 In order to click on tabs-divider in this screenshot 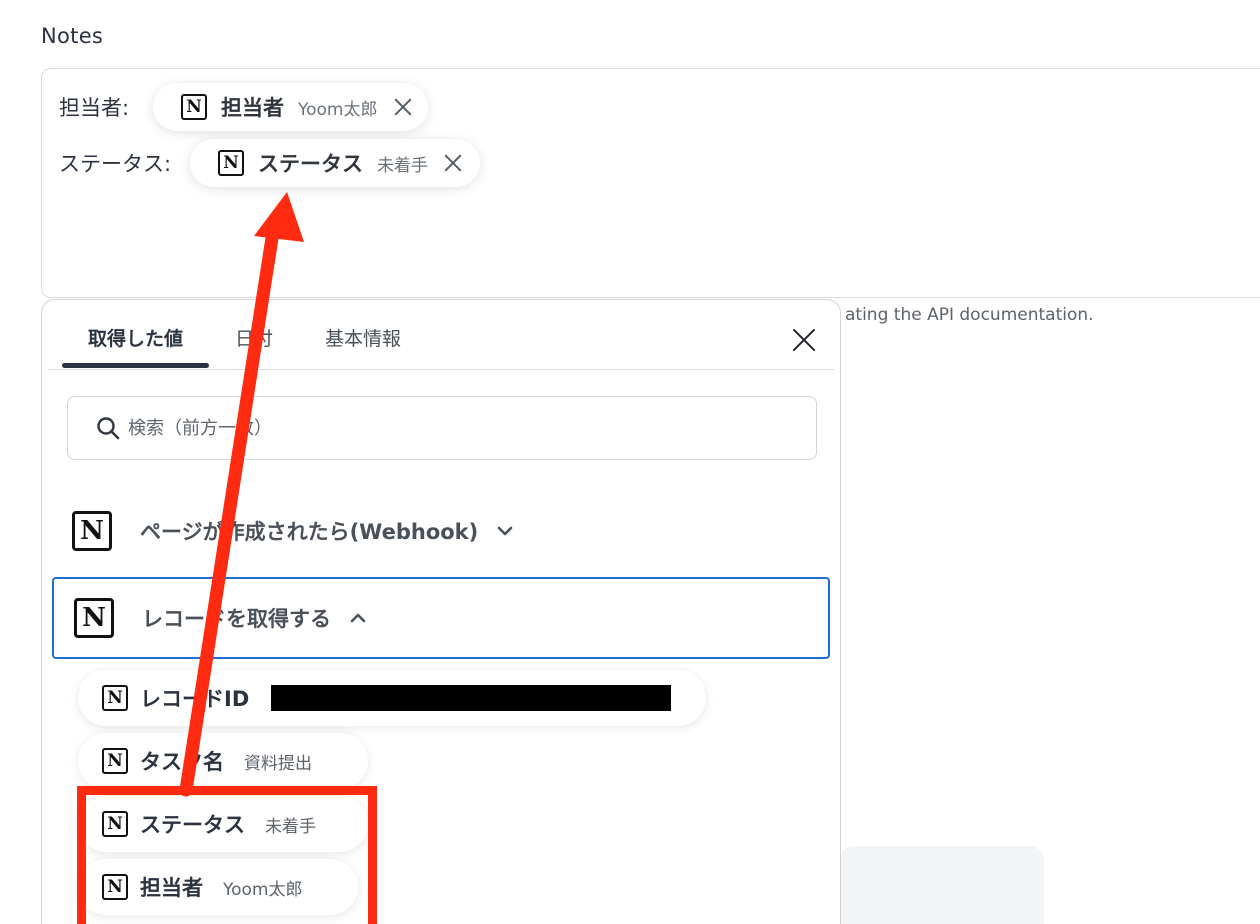, I will do `click(441, 369)`.